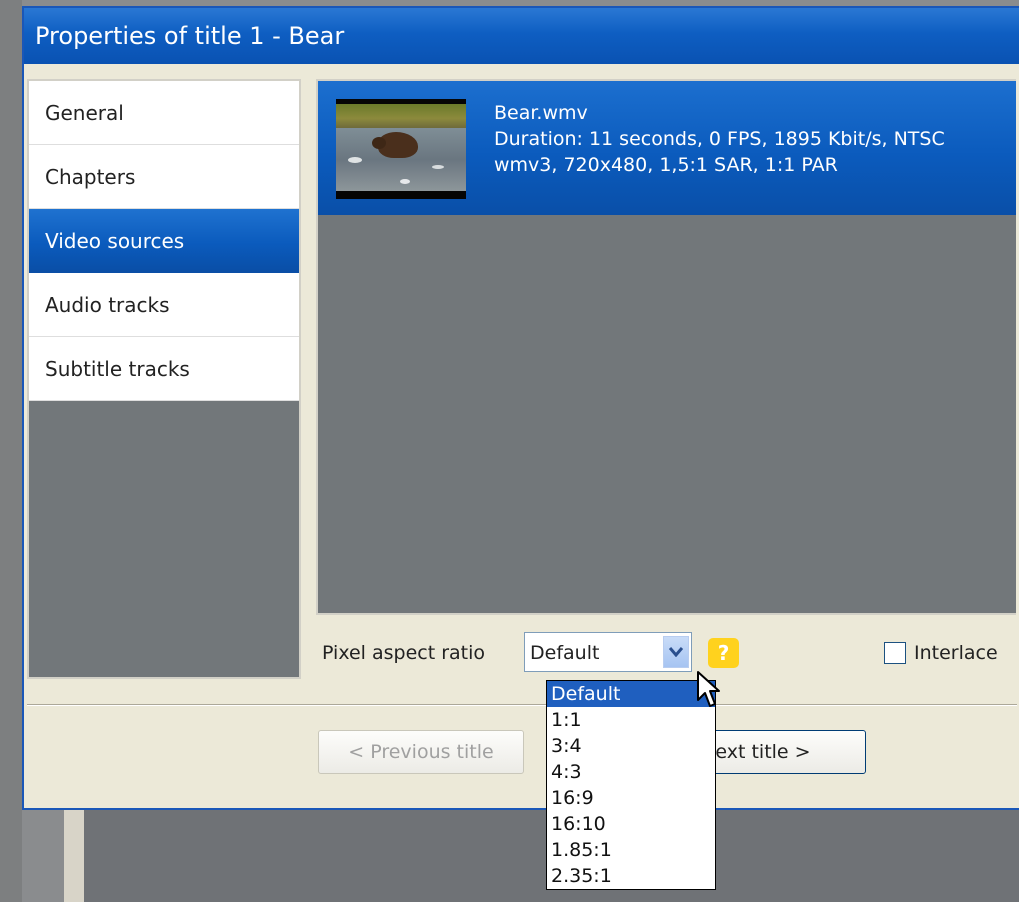 This screenshot has height=902, width=1019. I want to click on interlaced-checkbox, so click(895, 653).